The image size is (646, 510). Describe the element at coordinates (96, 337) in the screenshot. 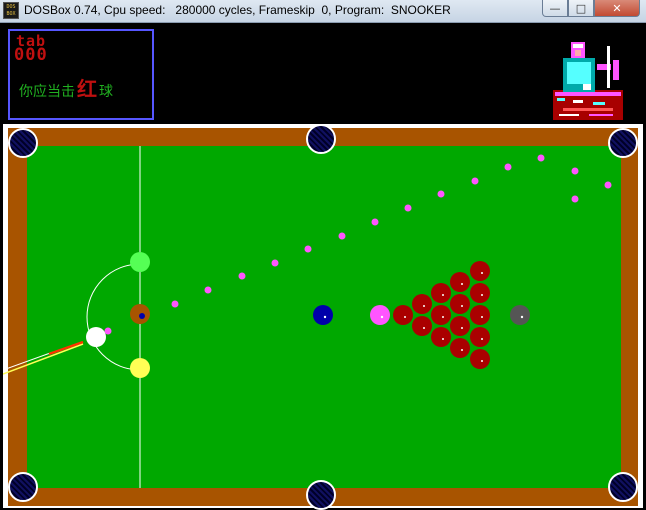

I see `cue-ball` at that location.